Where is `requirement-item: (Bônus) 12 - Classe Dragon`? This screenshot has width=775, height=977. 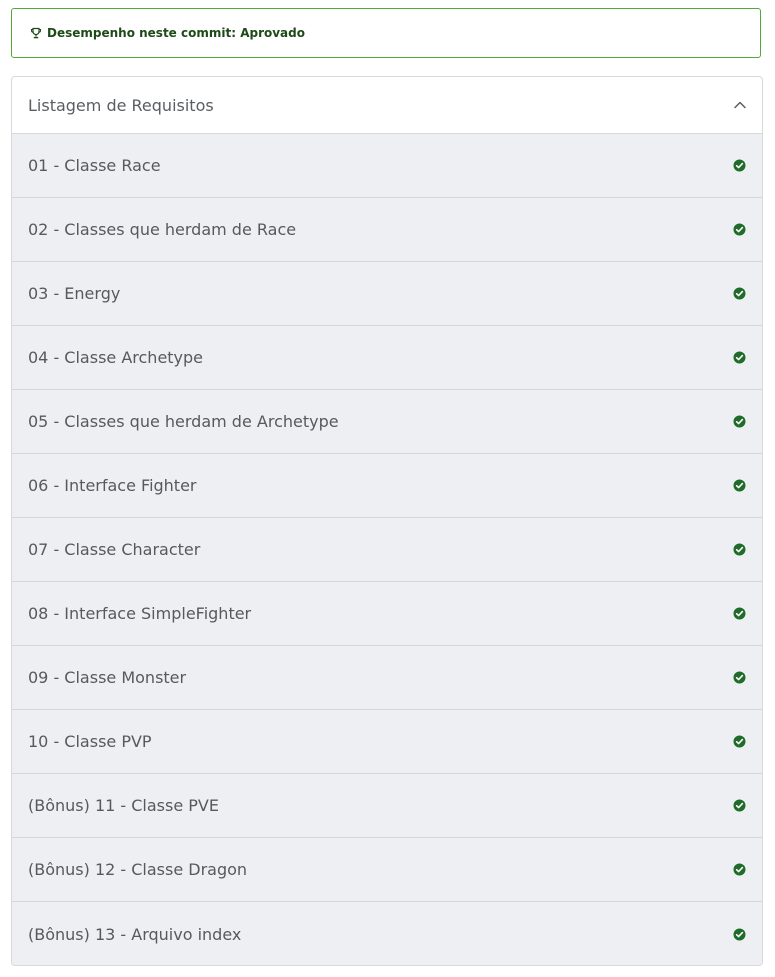
requirement-item: (Bônus) 12 - Classe Dragon is located at coordinates (387, 870).